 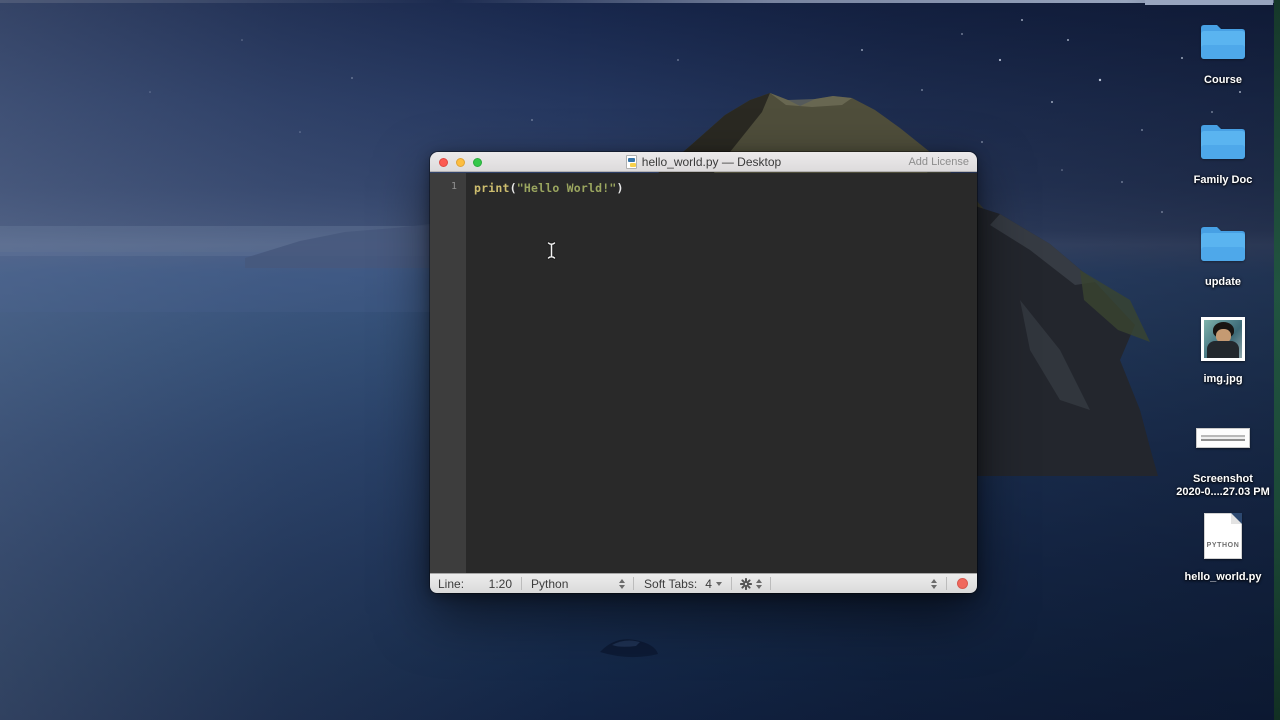 I want to click on gear-icon, so click(x=745, y=583).